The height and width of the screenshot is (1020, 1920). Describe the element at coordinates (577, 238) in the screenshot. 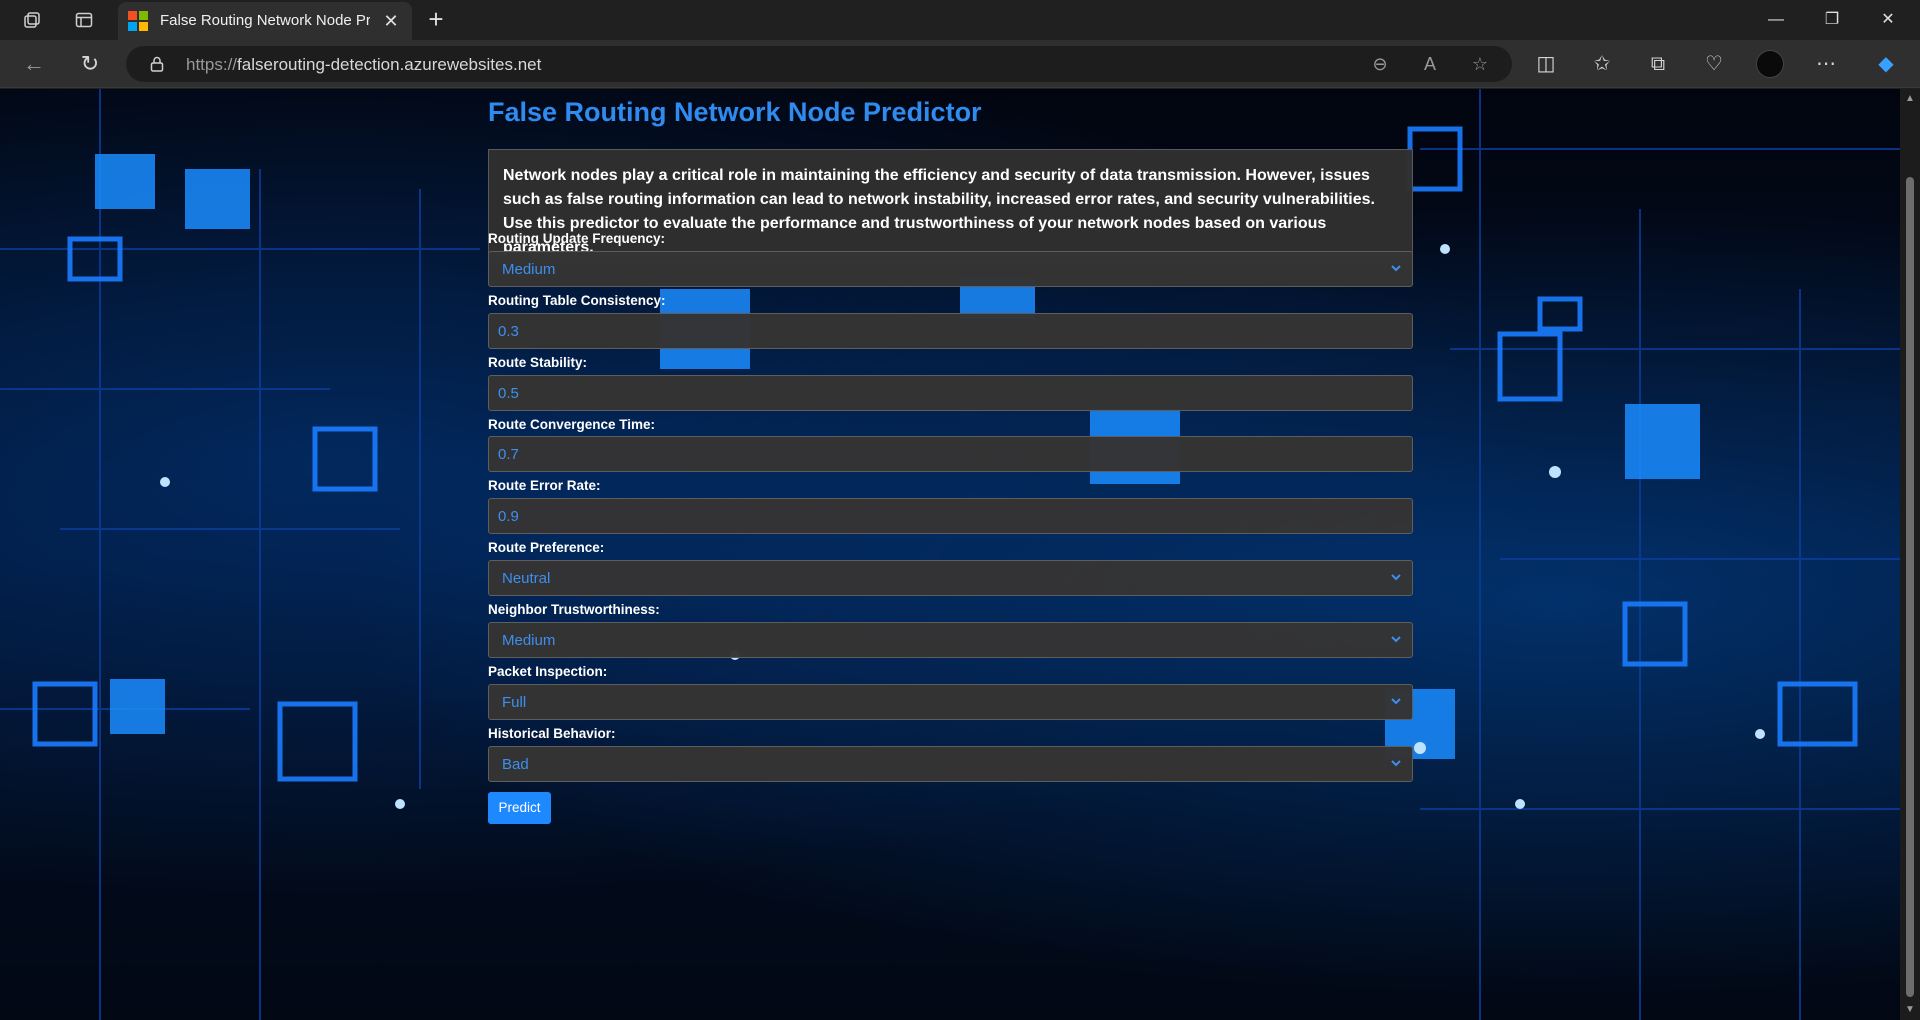

I see `routing-update-frequency-label: Routing Update Frequency:` at that location.